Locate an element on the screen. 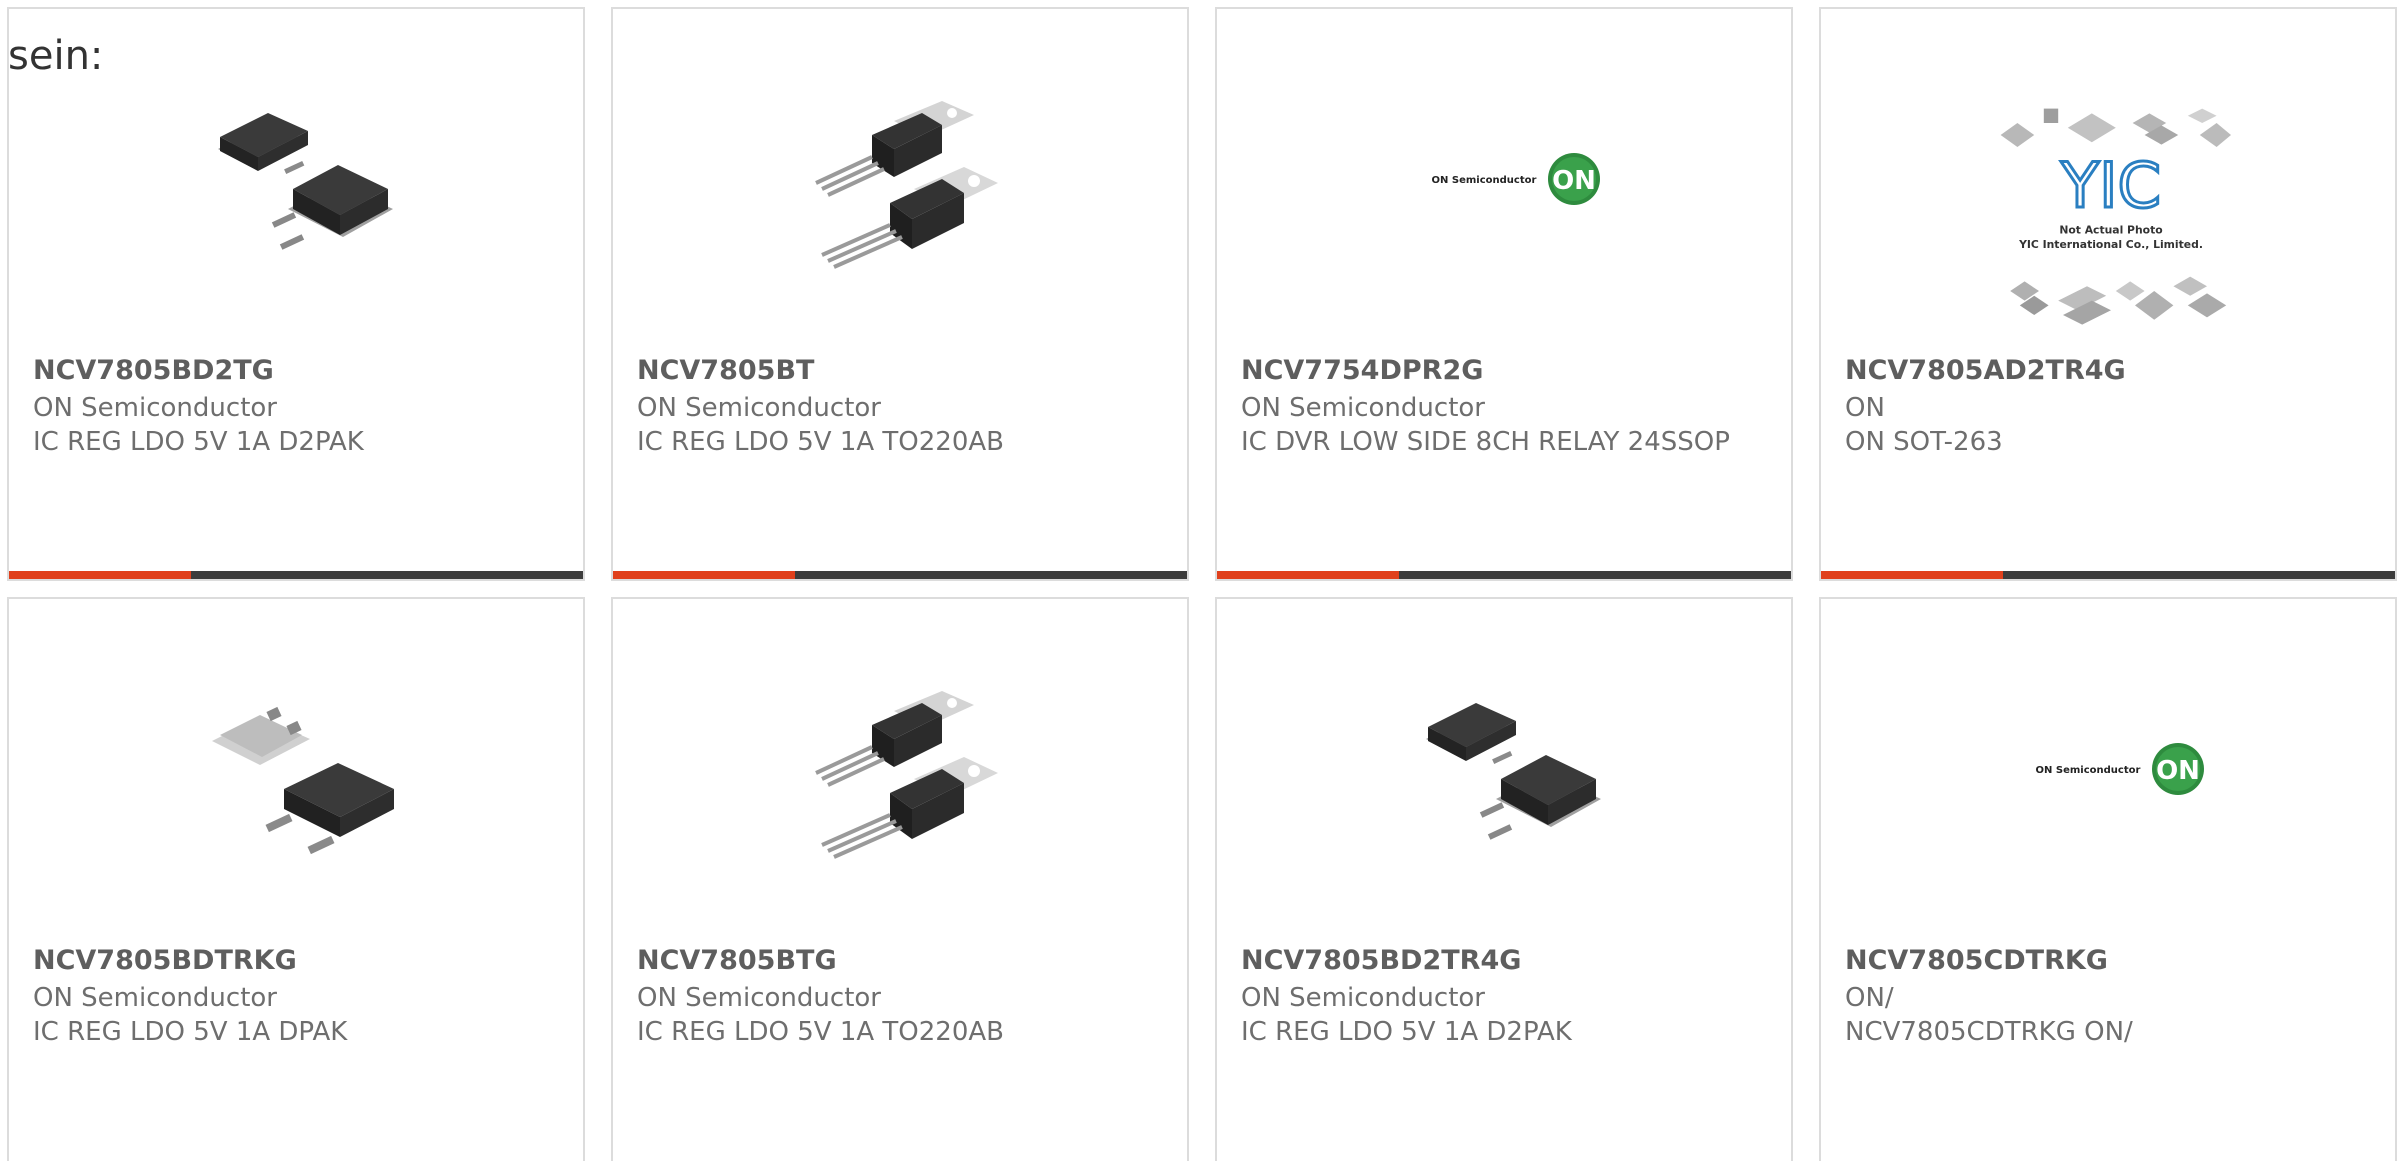  part-number: NCV7754DPR2G is located at coordinates (1362, 370).